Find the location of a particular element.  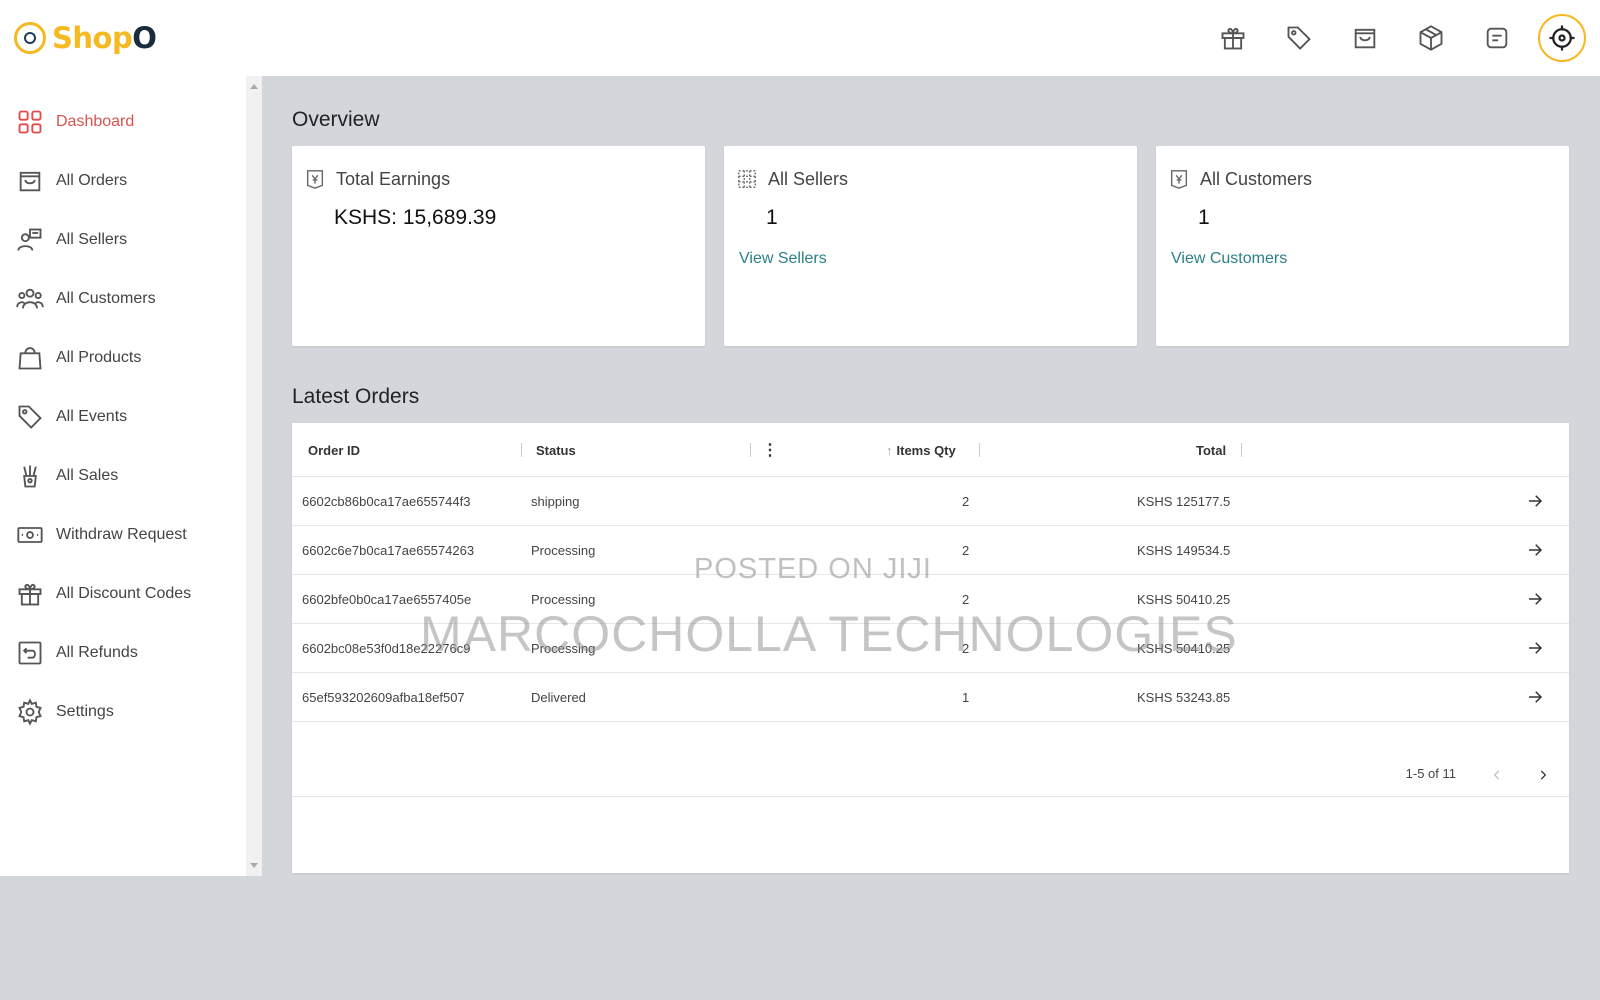

money-icon is located at coordinates (30, 534).